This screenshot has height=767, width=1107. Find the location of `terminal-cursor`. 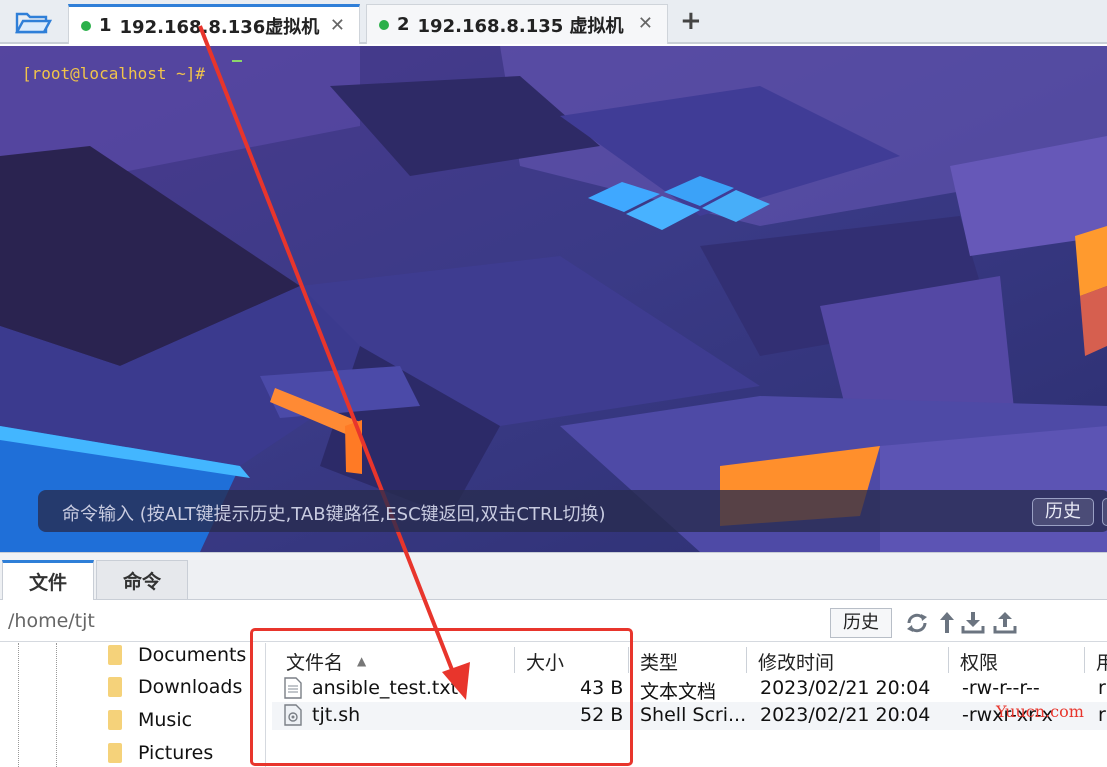

terminal-cursor is located at coordinates (237, 61).